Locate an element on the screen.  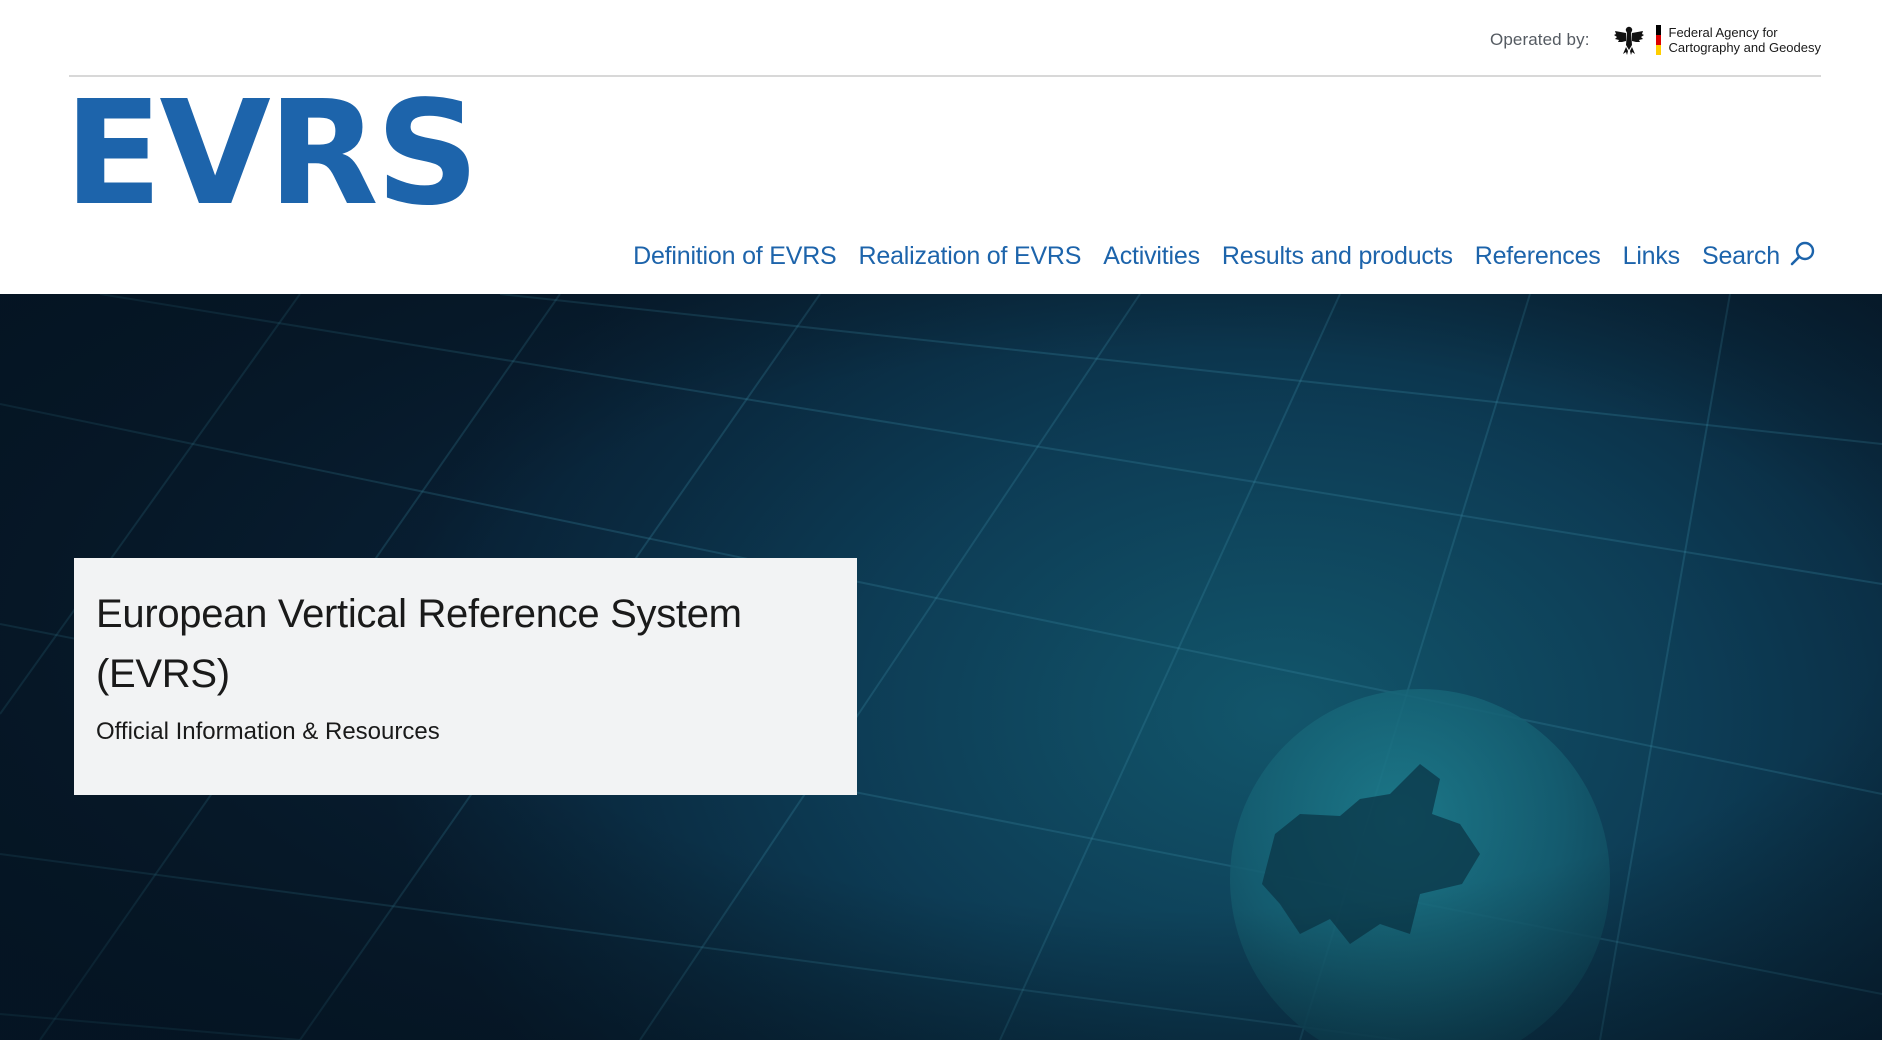
federal-eagle-icon is located at coordinates (1628, 40).